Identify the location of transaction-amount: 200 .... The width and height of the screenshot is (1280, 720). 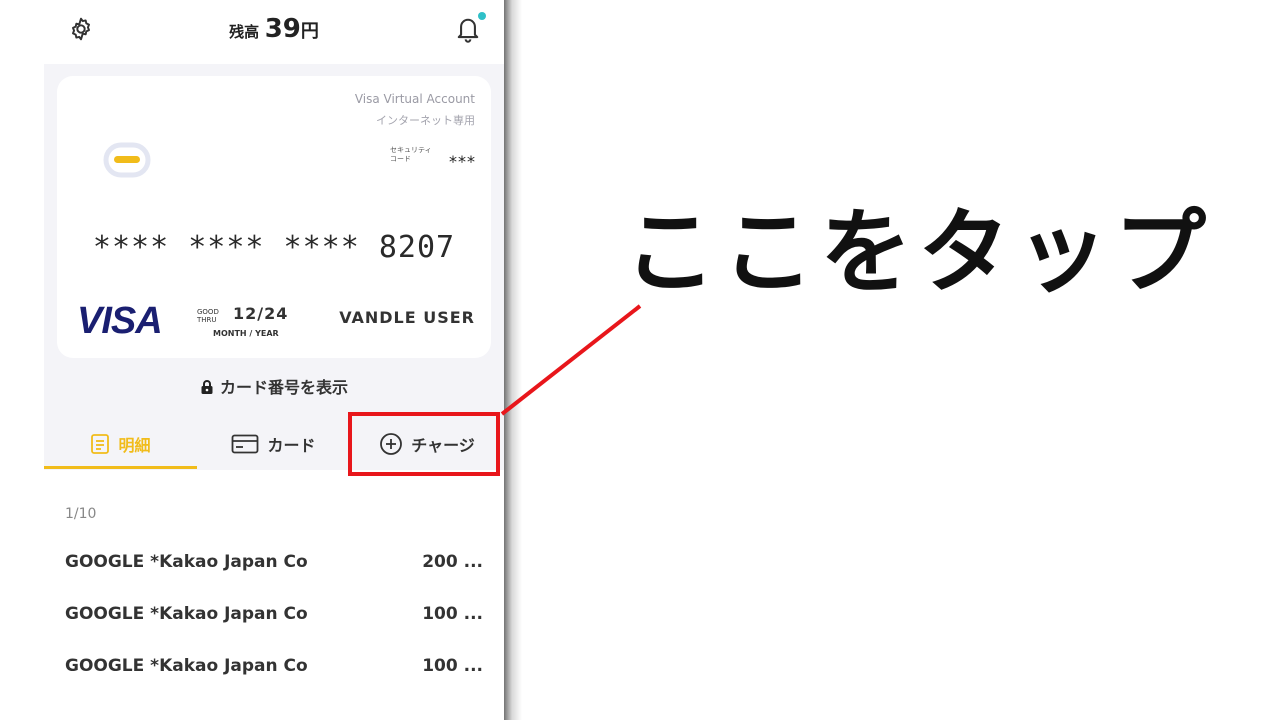
(452, 562).